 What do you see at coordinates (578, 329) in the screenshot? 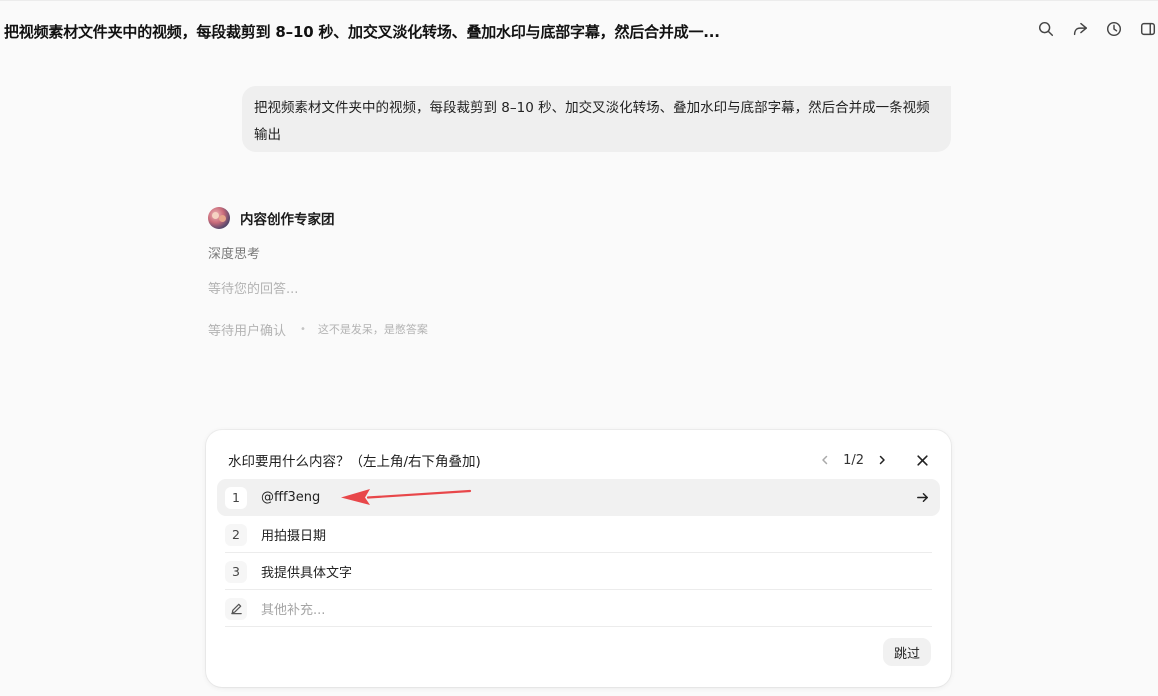
I see `confirm-status-row: 等待用户确认 • 这不是发呆，是憋答案` at bounding box center [578, 329].